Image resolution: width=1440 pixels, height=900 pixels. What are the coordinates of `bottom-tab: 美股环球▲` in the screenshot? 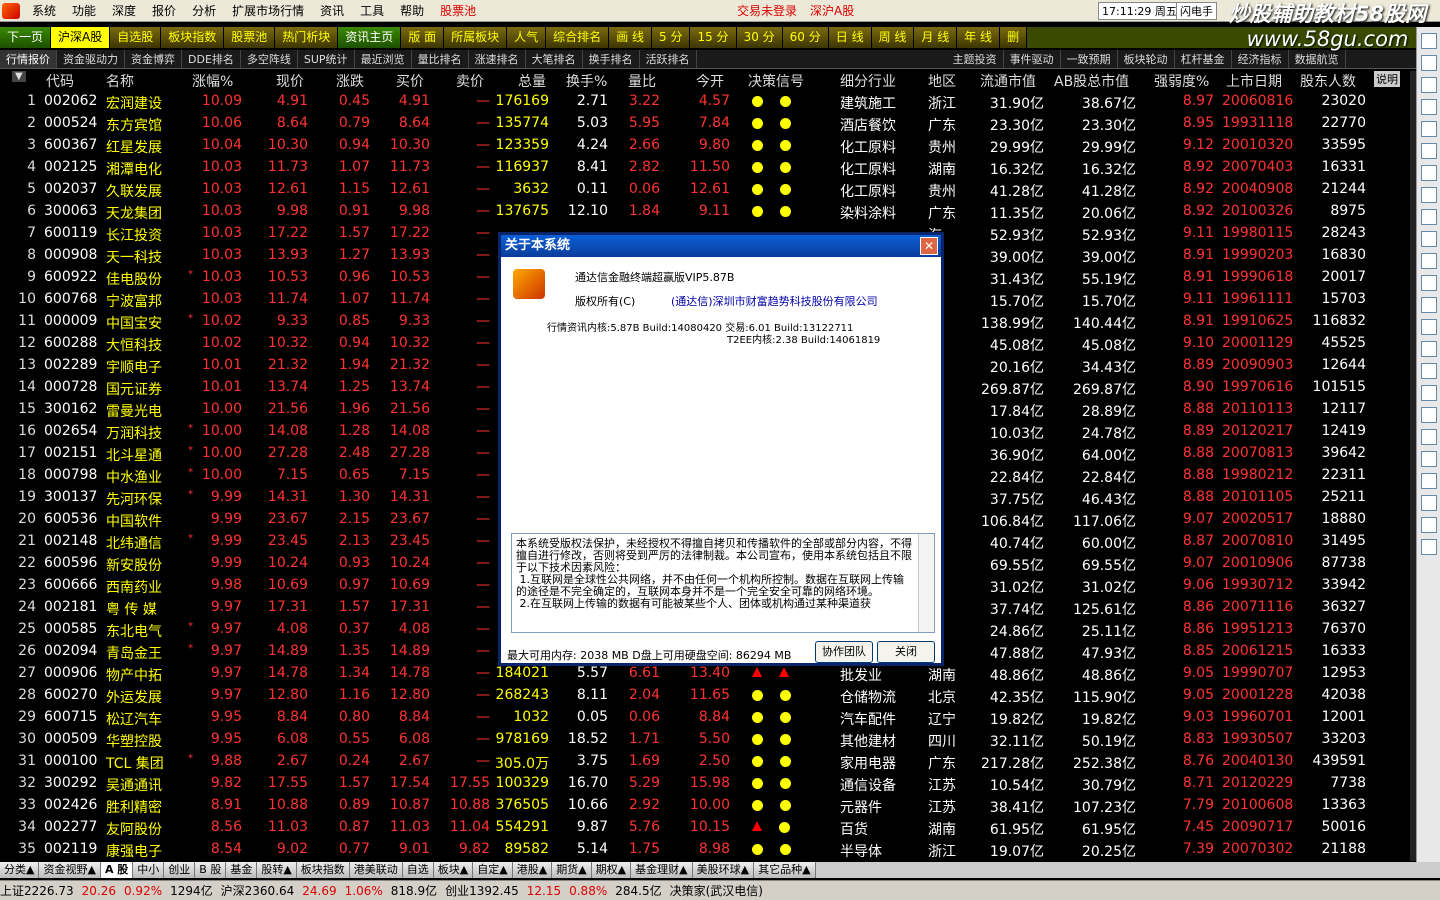 It's located at (723, 870).